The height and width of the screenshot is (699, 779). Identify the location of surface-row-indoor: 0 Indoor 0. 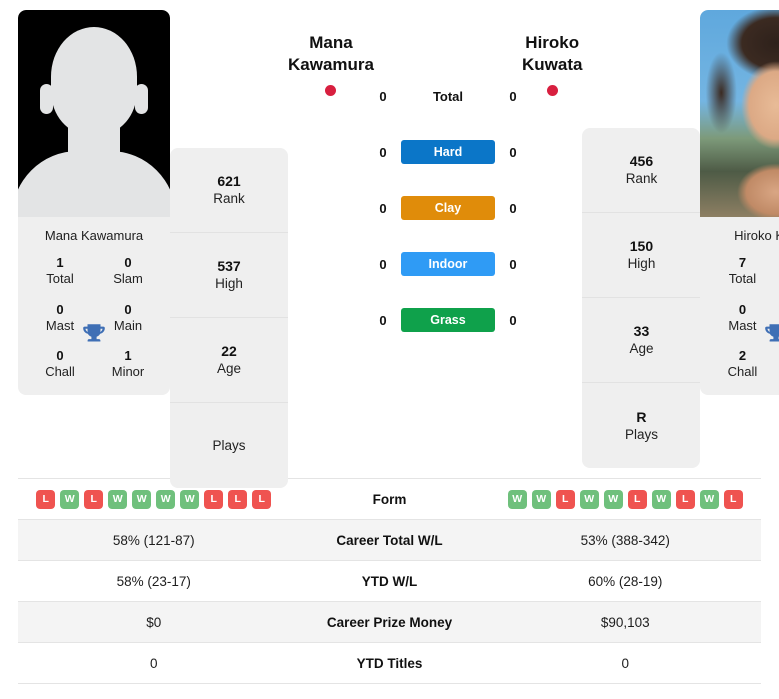
(448, 264).